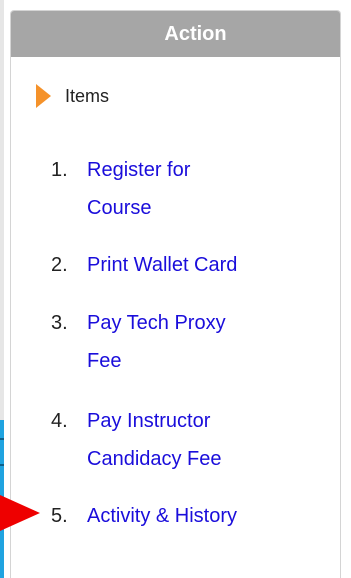 This screenshot has height=578, width=351. What do you see at coordinates (20, 513) in the screenshot?
I see `red-arrow-pointer` at bounding box center [20, 513].